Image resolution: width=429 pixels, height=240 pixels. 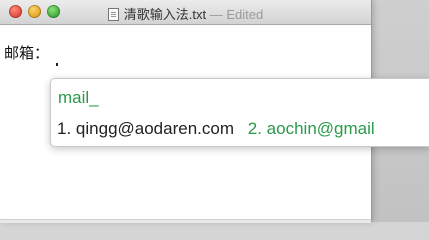 What do you see at coordinates (57, 64) in the screenshot?
I see `text-caret` at bounding box center [57, 64].